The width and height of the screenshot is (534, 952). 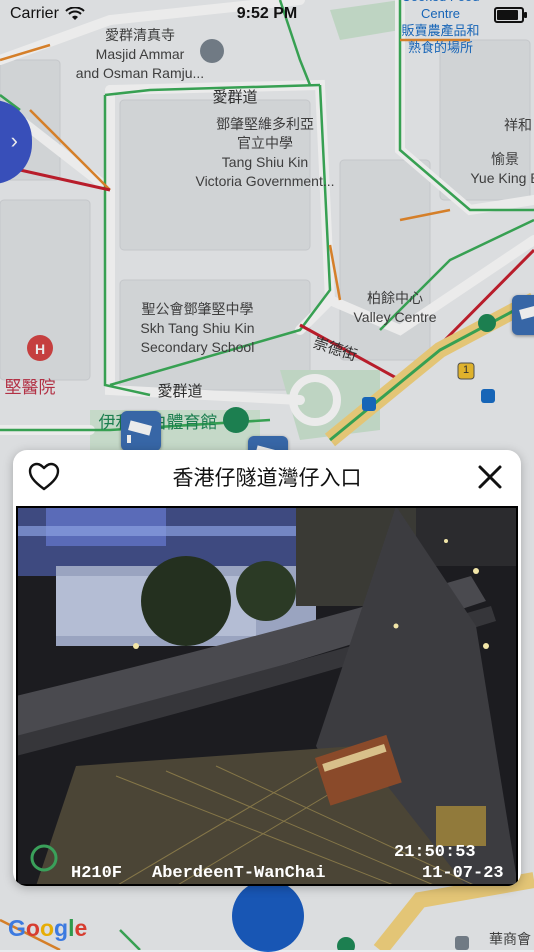 What do you see at coordinates (510, 15) in the screenshot?
I see `battery-icon` at bounding box center [510, 15].